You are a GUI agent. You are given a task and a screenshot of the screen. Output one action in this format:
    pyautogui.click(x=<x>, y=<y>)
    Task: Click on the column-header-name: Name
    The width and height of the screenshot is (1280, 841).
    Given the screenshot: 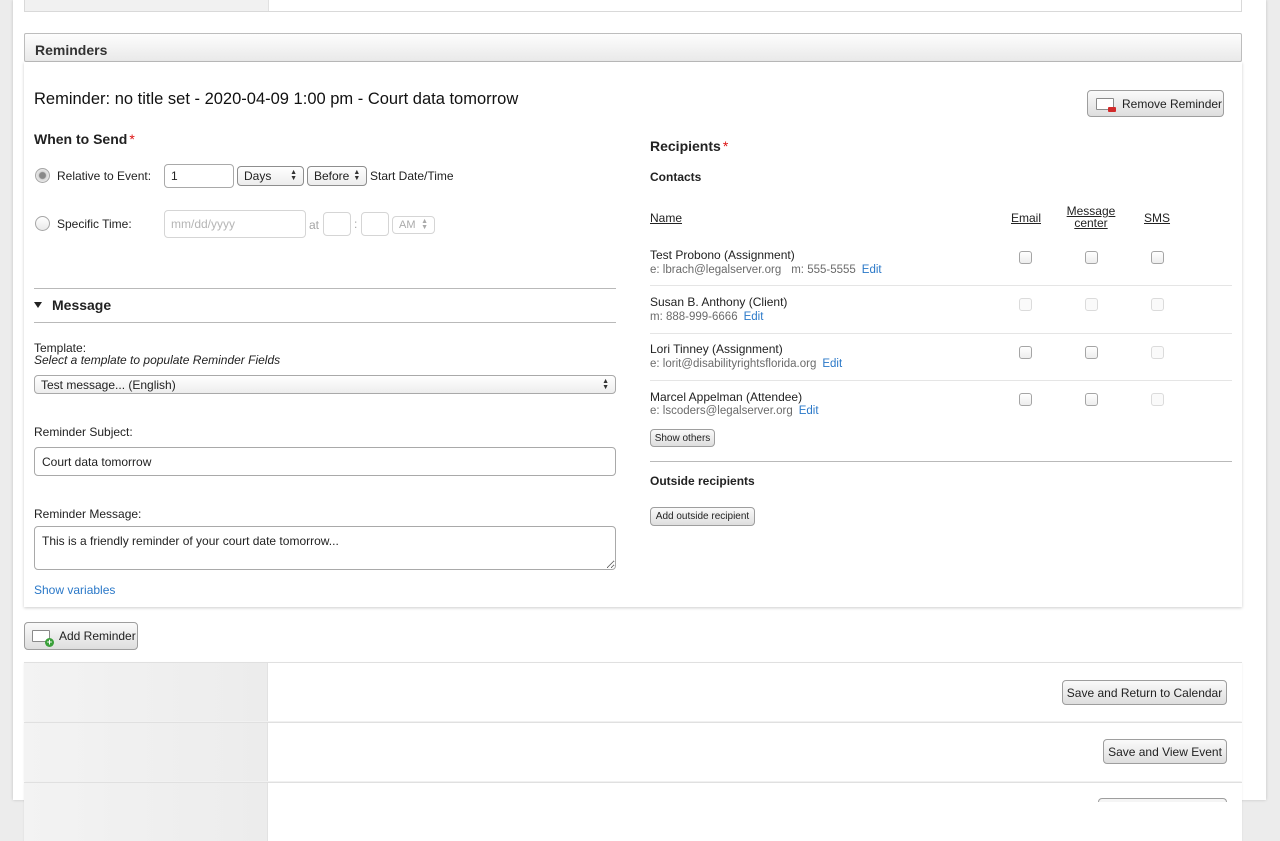 What is the action you would take?
    pyautogui.click(x=666, y=218)
    